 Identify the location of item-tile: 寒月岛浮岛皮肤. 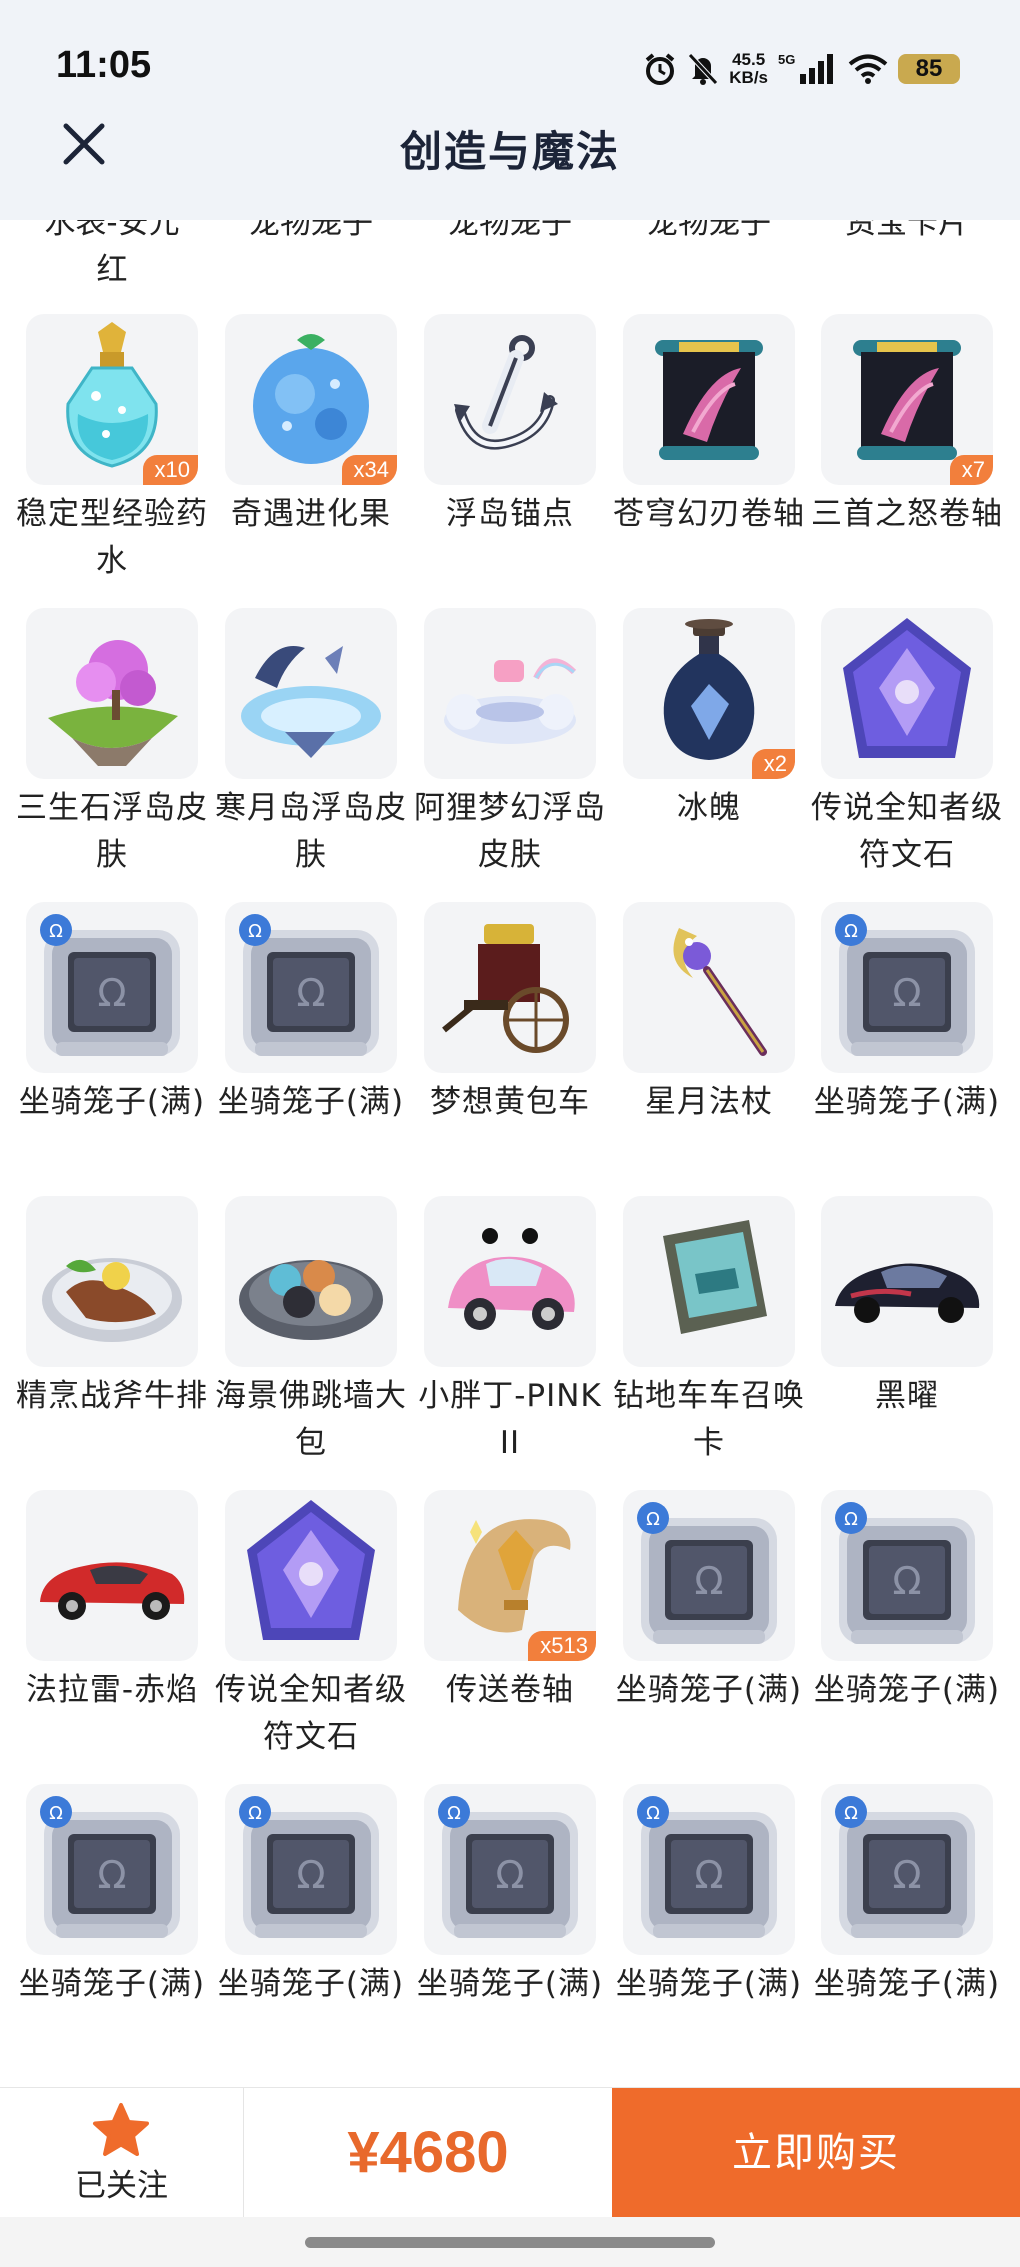
(310, 743).